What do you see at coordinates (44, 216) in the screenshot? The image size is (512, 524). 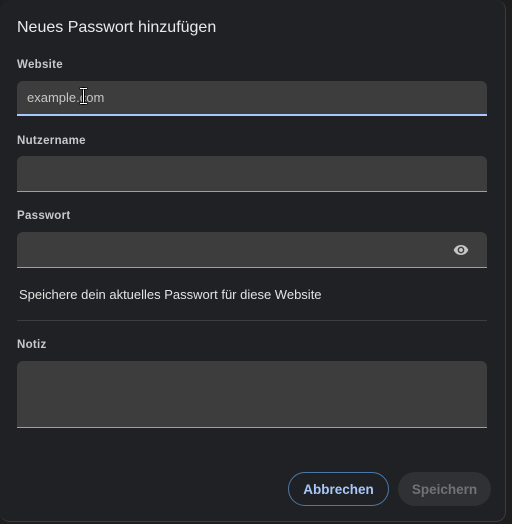 I see `password-label: Passwort` at bounding box center [44, 216].